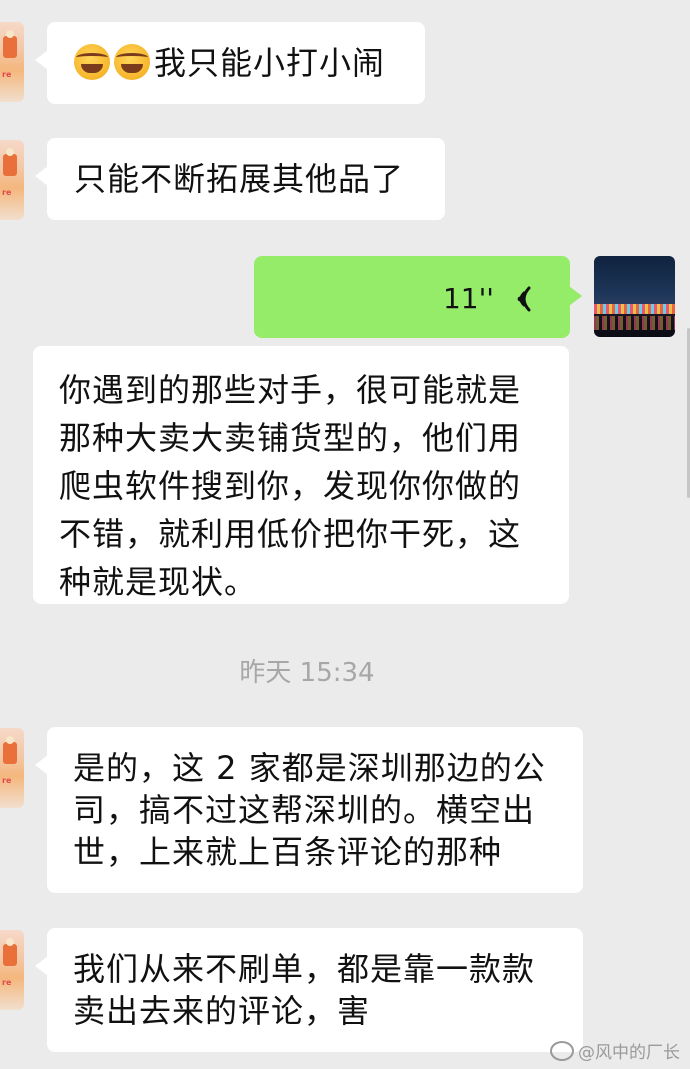 The height and width of the screenshot is (1069, 690). I want to click on weibo-icon, so click(562, 1051).